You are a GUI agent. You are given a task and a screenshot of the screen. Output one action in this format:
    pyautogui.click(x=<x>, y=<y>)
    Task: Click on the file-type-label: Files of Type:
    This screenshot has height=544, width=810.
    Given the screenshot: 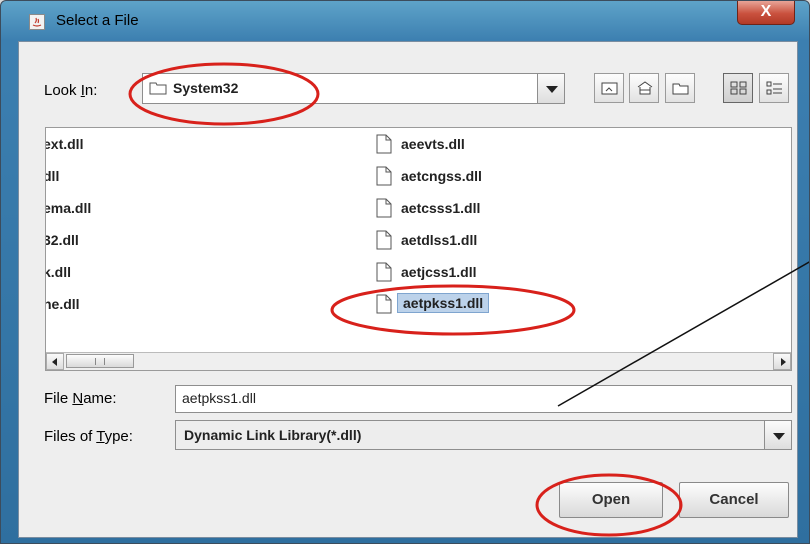 What is the action you would take?
    pyautogui.click(x=88, y=436)
    